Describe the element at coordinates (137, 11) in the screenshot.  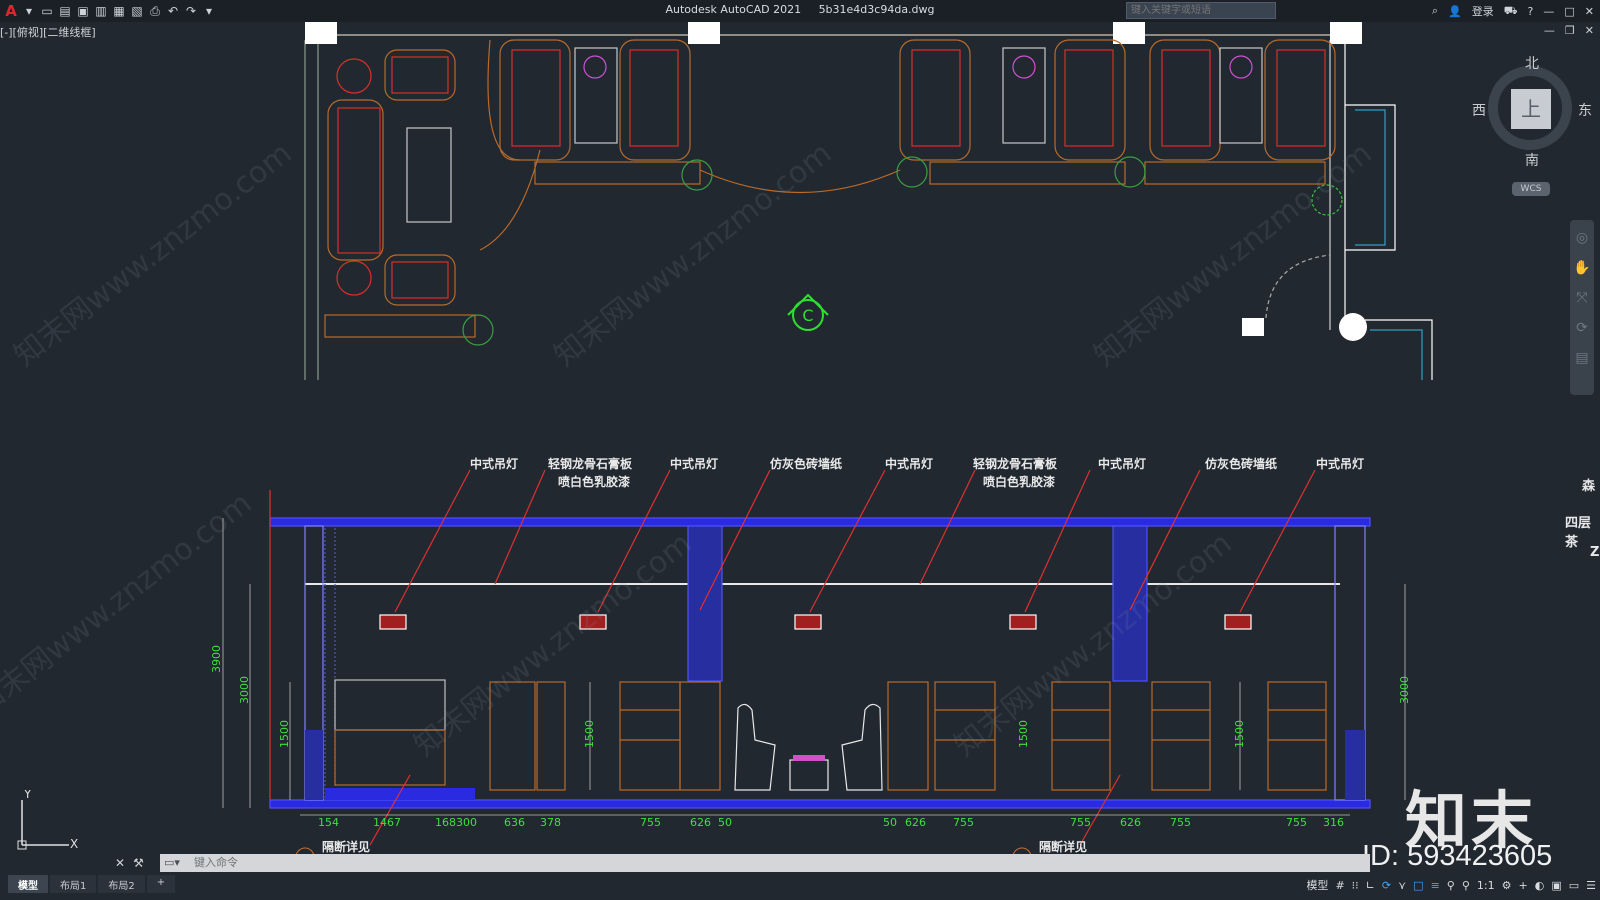
I see `plot-preview-icon: ▧` at that location.